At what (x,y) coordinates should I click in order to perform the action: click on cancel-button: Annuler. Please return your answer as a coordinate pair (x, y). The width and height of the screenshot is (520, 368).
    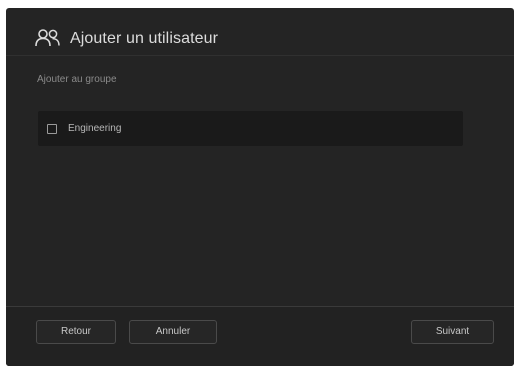
    Looking at the image, I should click on (173, 332).